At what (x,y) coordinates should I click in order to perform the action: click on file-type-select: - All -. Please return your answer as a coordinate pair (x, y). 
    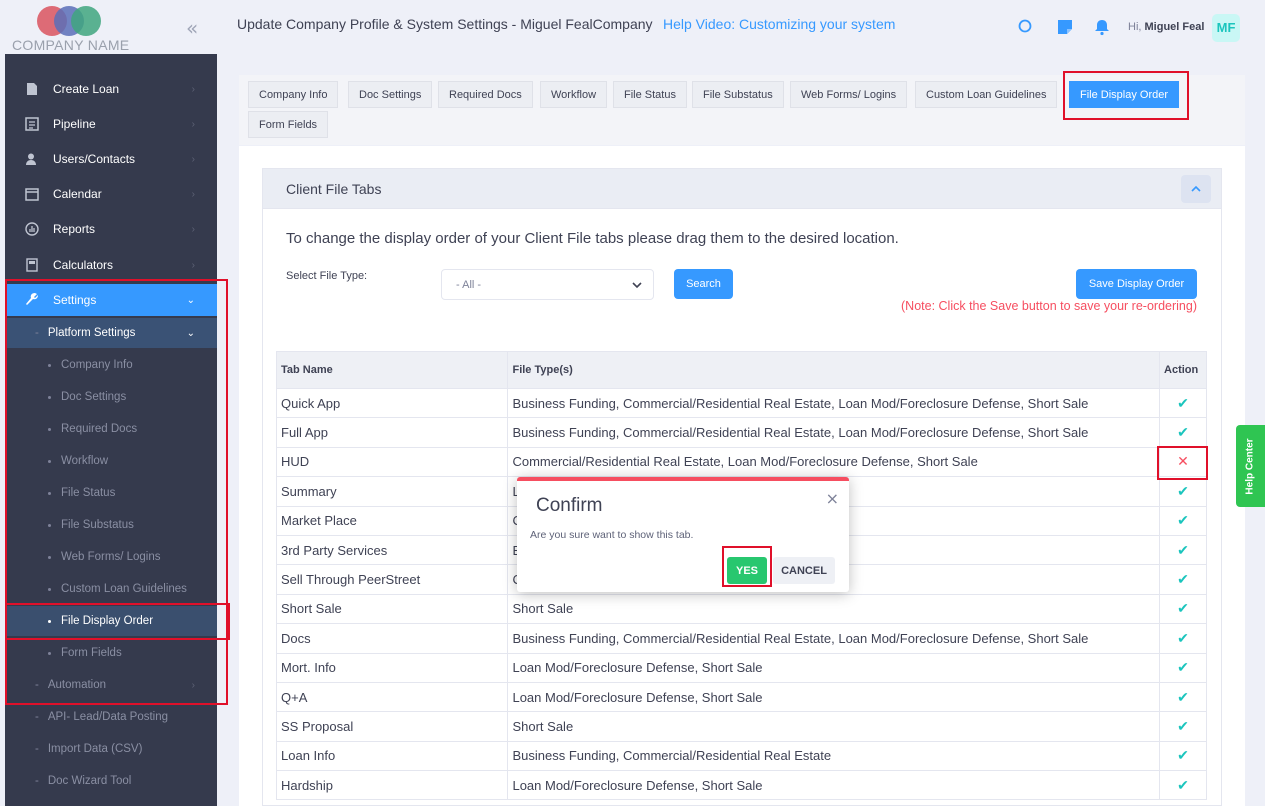
    Looking at the image, I should click on (547, 284).